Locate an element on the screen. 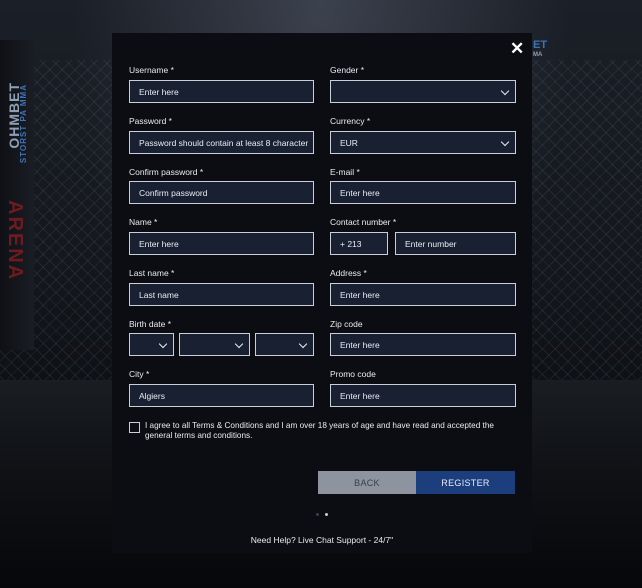 This screenshot has width=642, height=588. gender-label: Gender * is located at coordinates (347, 70).